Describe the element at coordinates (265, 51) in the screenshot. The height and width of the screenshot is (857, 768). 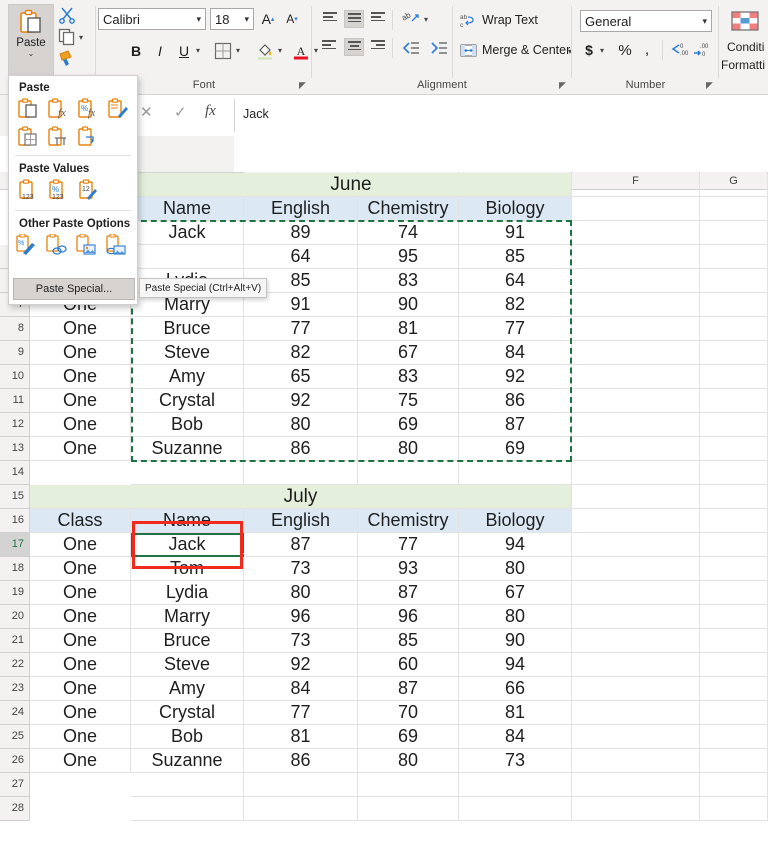
I see `fill-color-button` at that location.